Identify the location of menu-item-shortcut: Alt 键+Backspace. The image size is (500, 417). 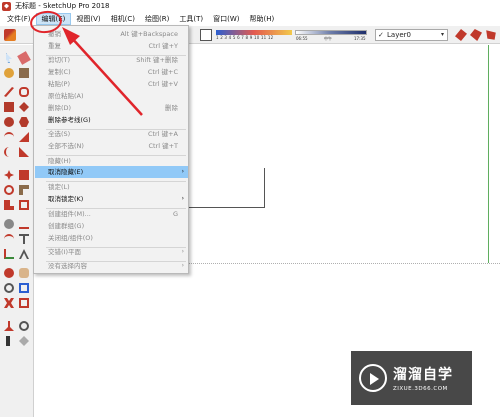
(149, 34).